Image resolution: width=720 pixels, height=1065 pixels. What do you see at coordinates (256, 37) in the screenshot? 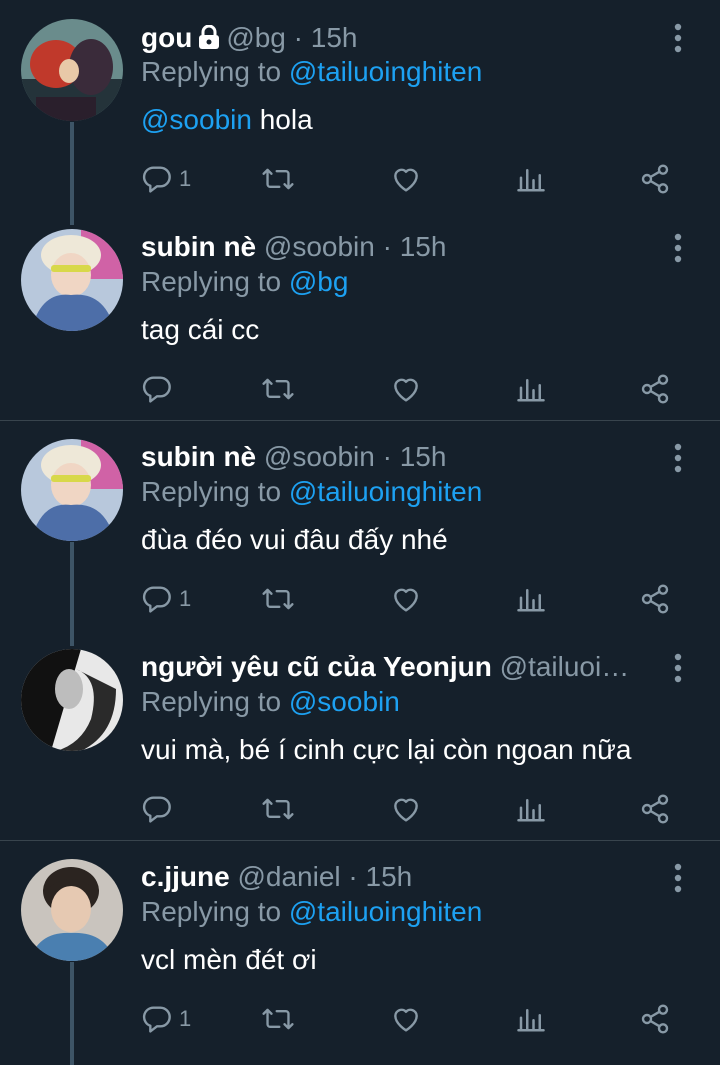
I see `handle: @bg` at bounding box center [256, 37].